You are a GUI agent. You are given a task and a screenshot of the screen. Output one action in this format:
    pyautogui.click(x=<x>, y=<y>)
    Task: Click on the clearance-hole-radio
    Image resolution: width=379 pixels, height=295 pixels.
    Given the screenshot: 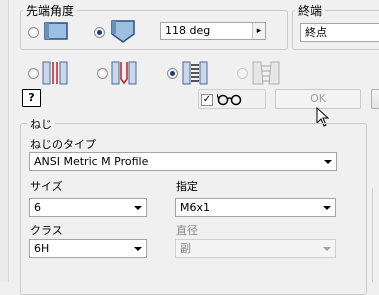 What is the action you would take?
    pyautogui.click(x=102, y=73)
    